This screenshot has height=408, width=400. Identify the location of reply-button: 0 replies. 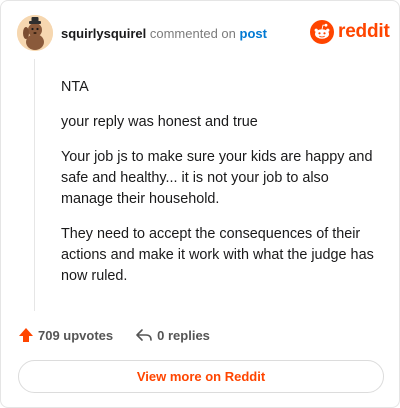
(172, 335).